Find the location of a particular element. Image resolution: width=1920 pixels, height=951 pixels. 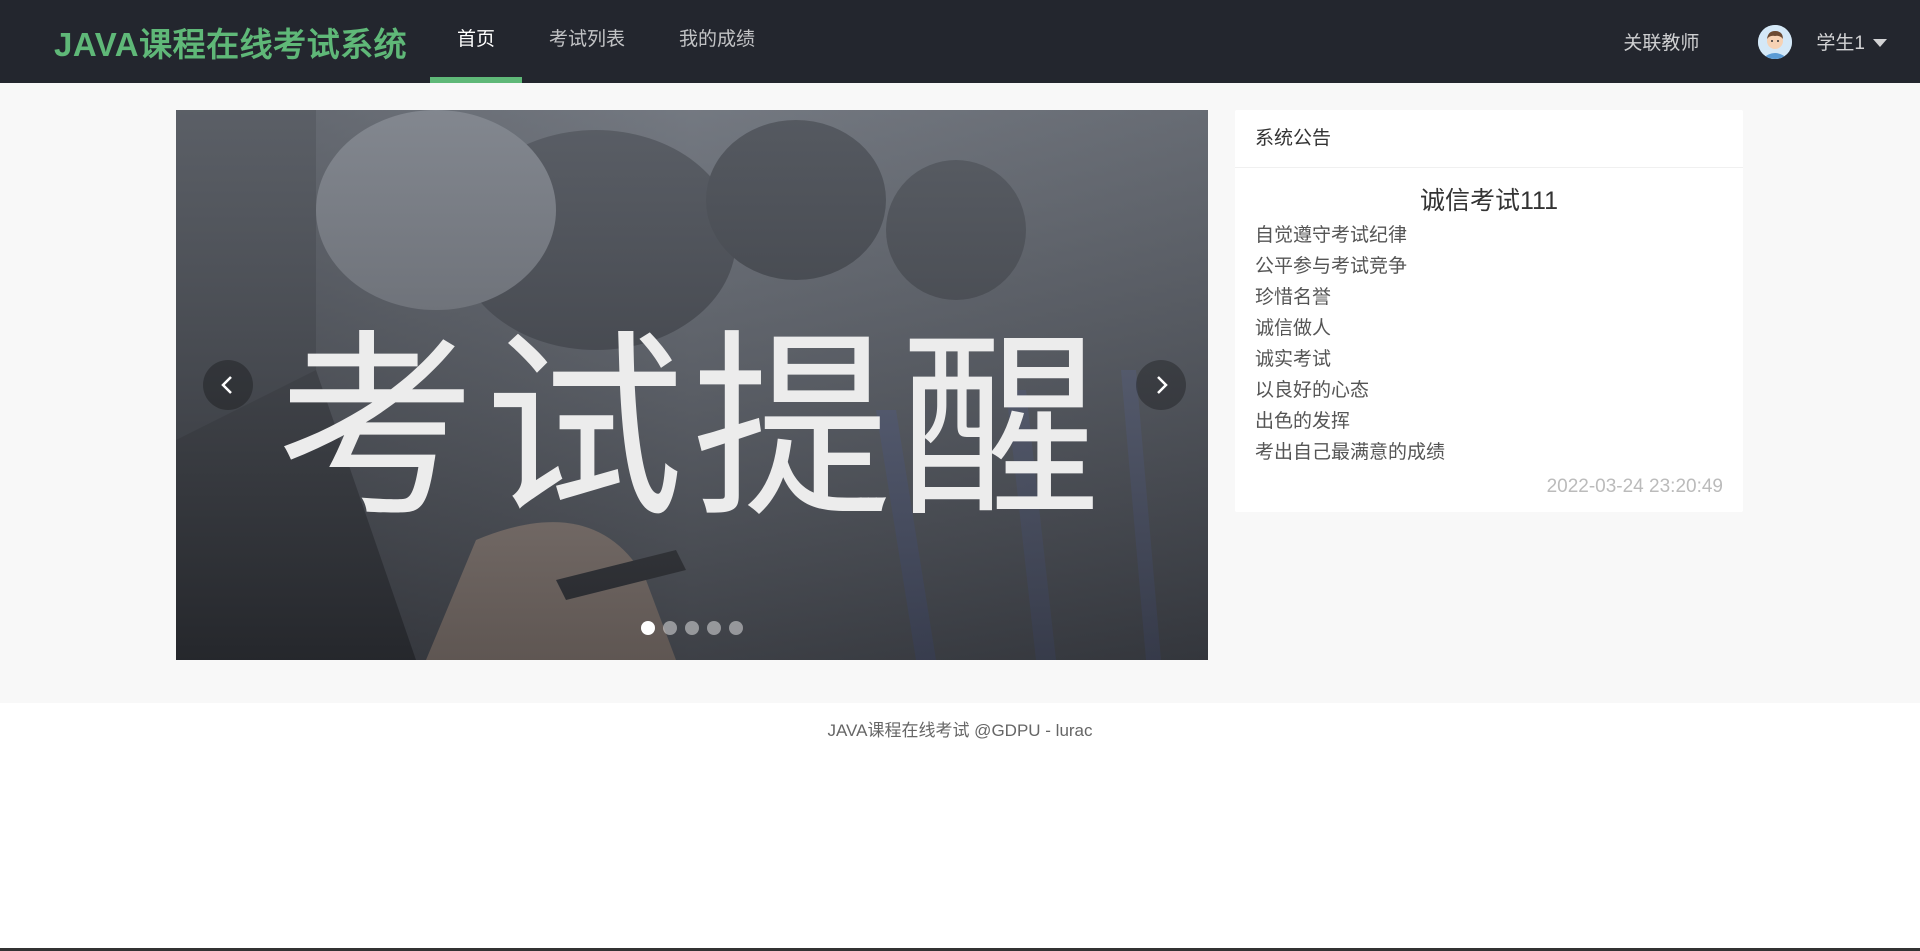

announcement-line: 诚信做人 is located at coordinates (1293, 328).